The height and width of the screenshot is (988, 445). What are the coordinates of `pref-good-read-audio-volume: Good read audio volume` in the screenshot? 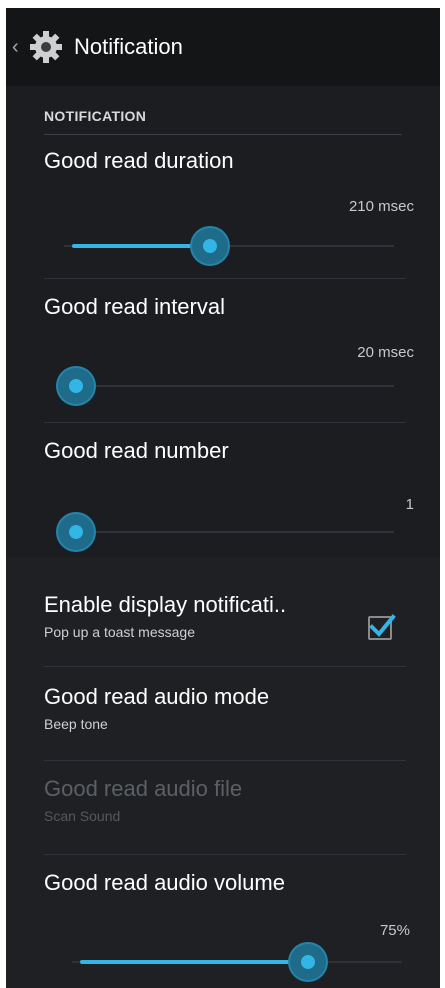 It's located at (242, 883).